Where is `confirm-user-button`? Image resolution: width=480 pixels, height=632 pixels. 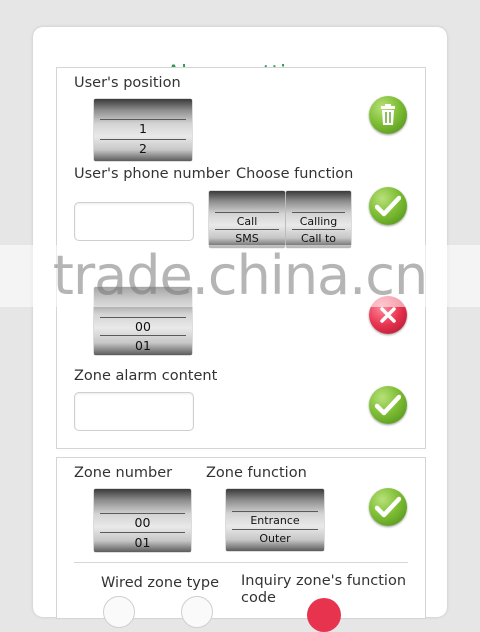
confirm-user-button is located at coordinates (388, 206).